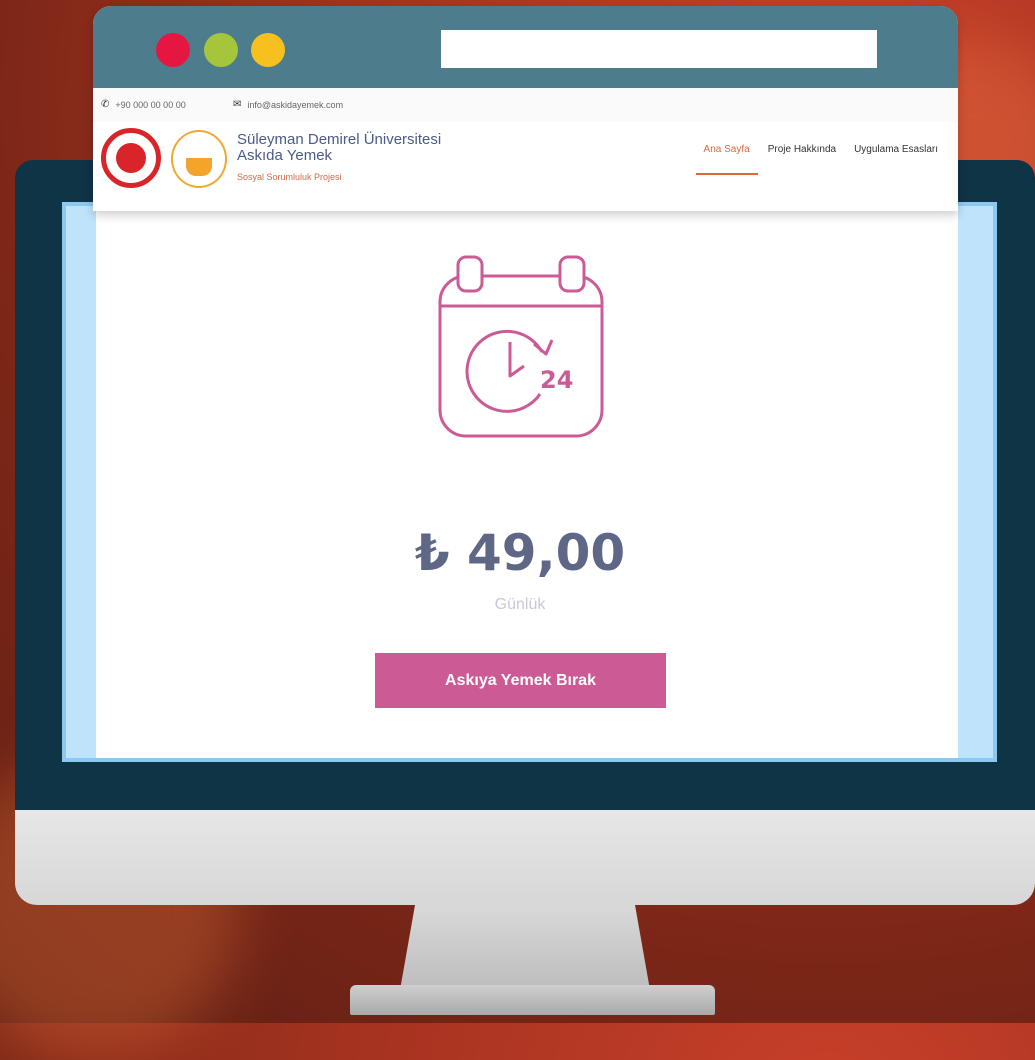 The width and height of the screenshot is (1035, 1060). I want to click on calendar-24h-icon: 24, so click(521, 346).